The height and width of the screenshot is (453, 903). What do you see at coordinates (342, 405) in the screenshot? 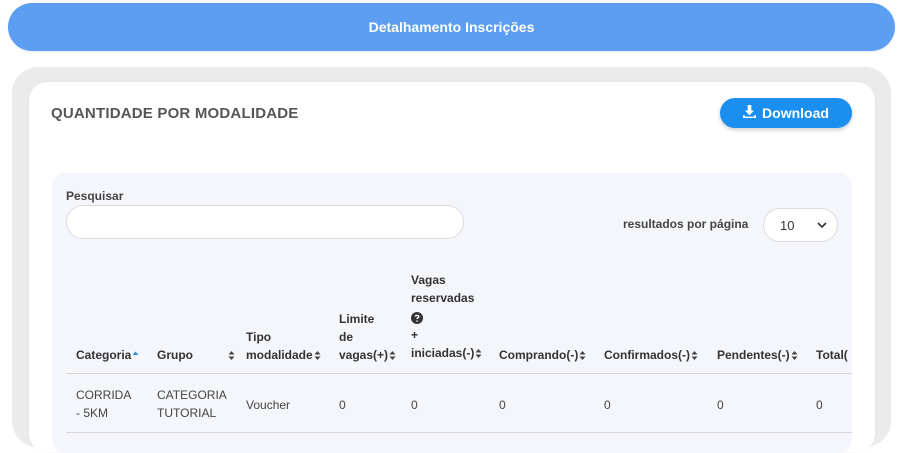
I see `cell-limite-vagas: 0` at bounding box center [342, 405].